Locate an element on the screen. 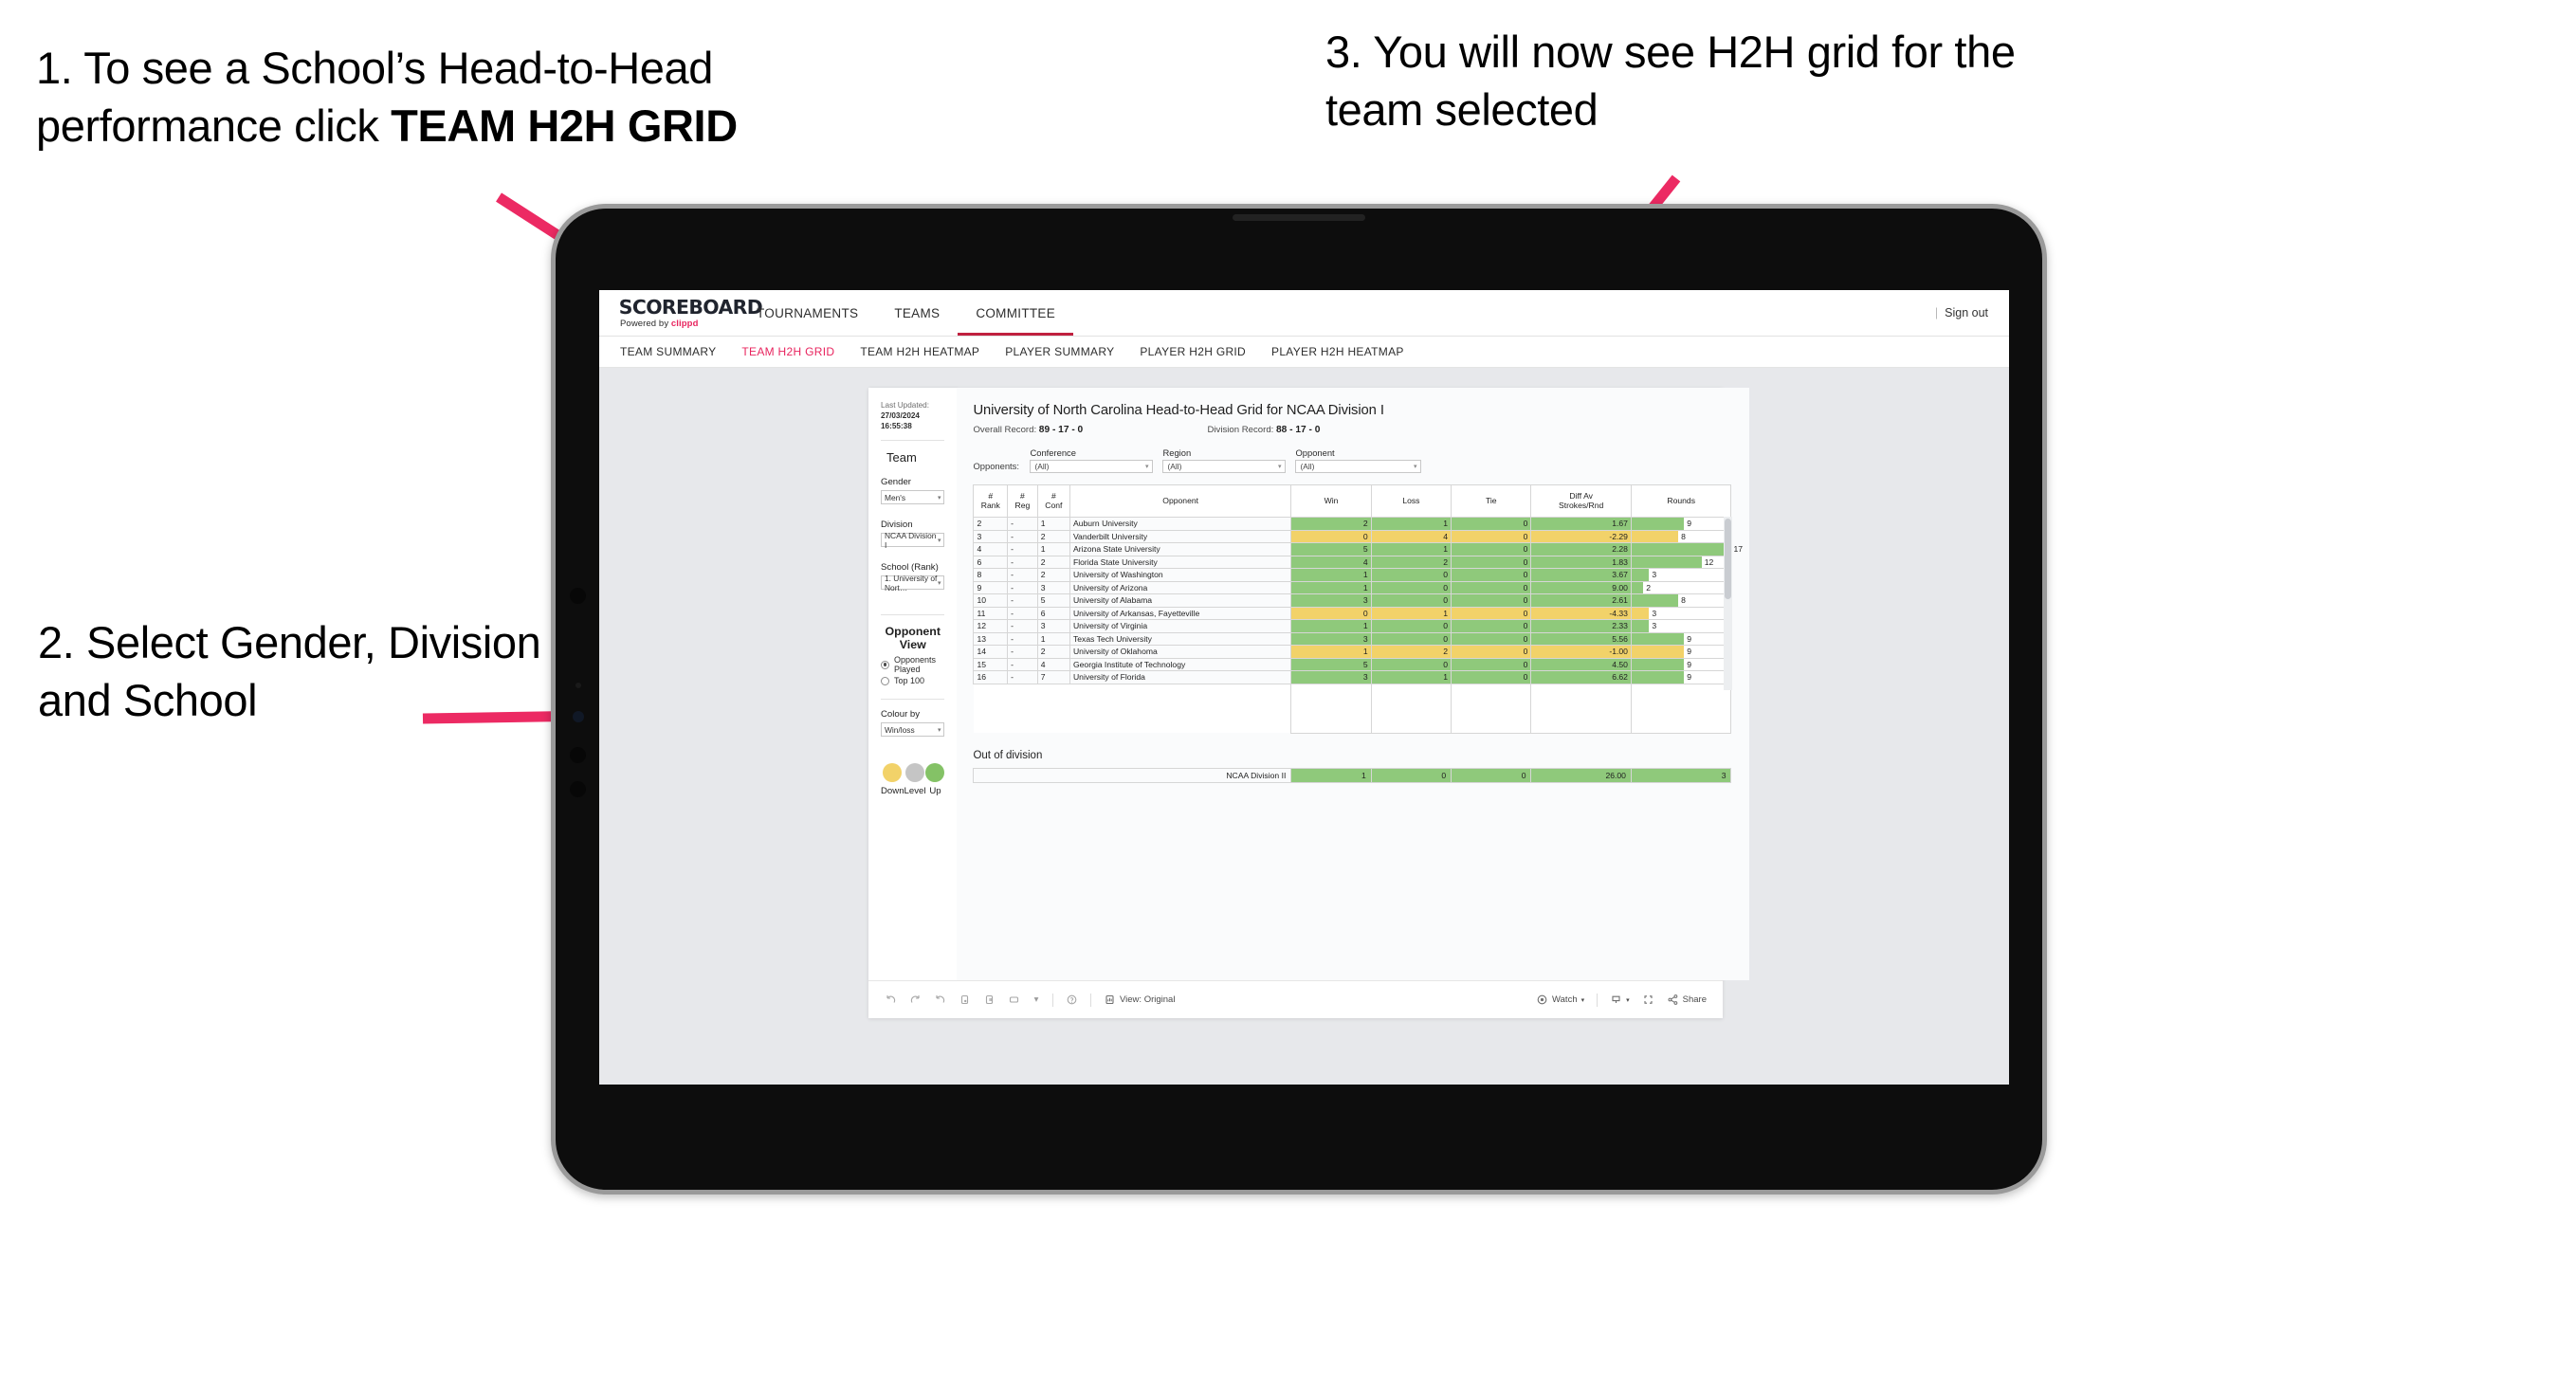 The image size is (2576, 1386). cell-diff: -2.29 is located at coordinates (1581, 536).